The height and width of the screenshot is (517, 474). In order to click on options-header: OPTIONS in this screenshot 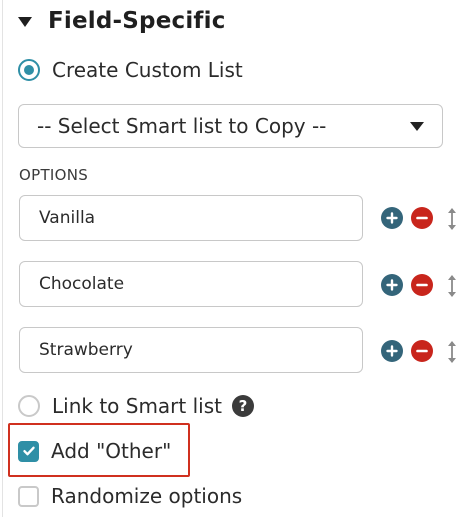, I will do `click(54, 175)`.